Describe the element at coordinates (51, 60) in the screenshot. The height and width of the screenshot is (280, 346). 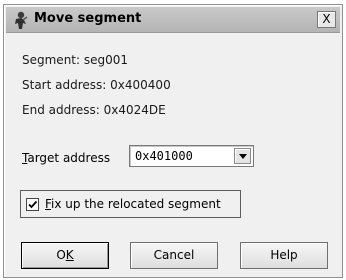
I see `segment-label: Segment:` at that location.